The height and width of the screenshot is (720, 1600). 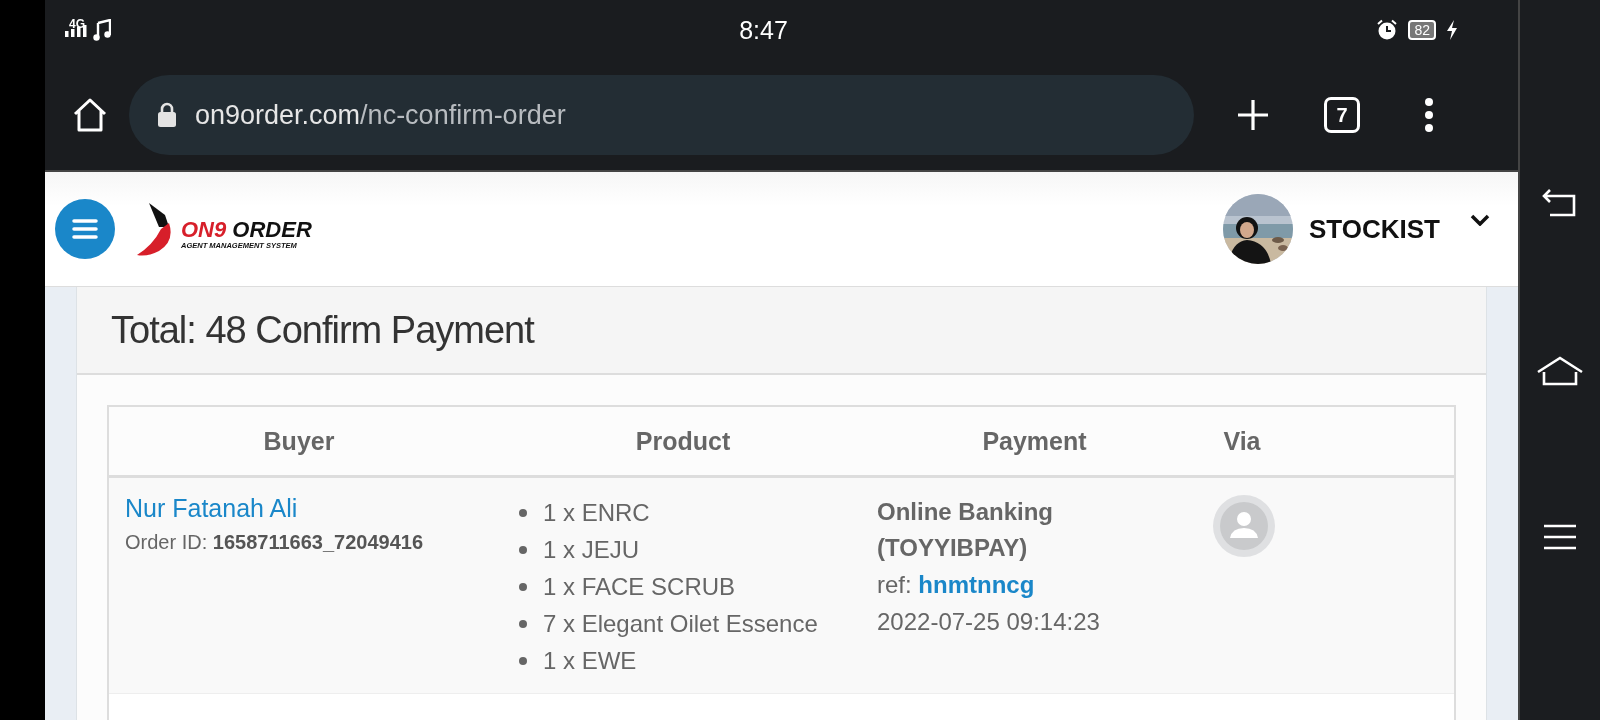 What do you see at coordinates (661, 115) in the screenshot?
I see `address-bar: on9order.com/nc-confirm-order` at bounding box center [661, 115].